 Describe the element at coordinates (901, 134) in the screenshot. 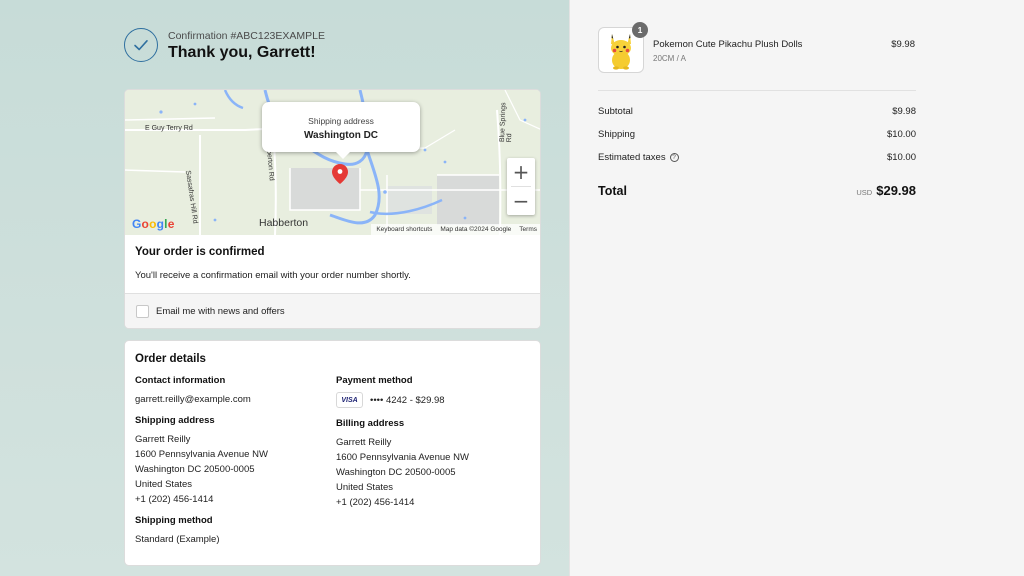

I see `shipping-value: $10.00` at that location.